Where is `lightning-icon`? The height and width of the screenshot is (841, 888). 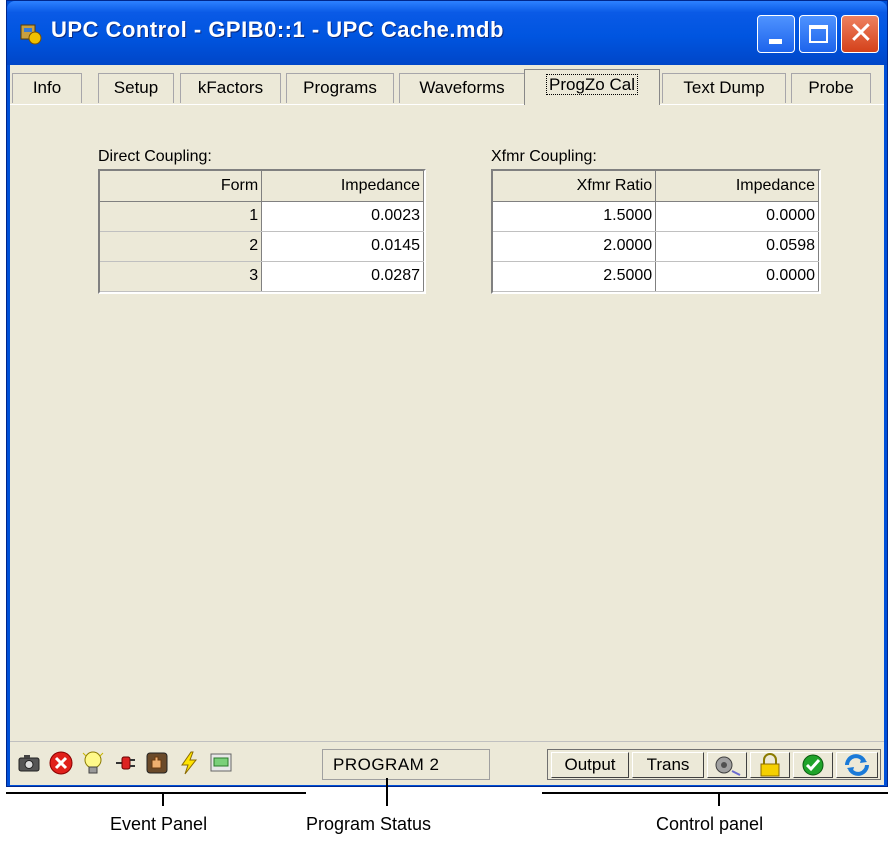 lightning-icon is located at coordinates (189, 763).